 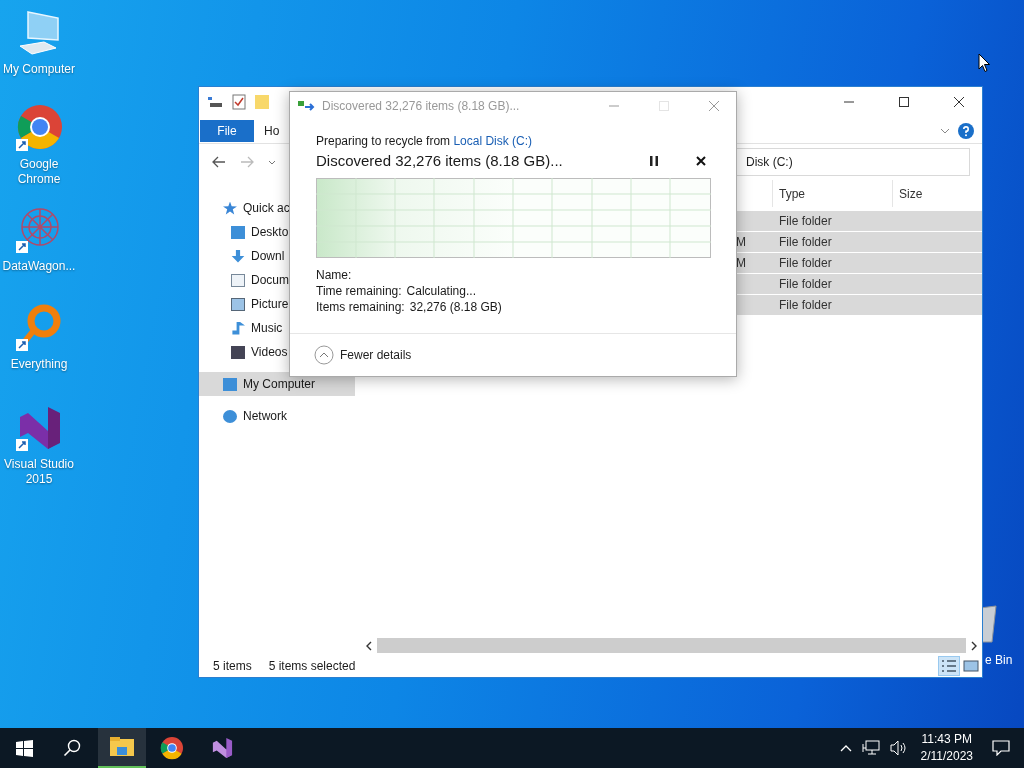 I want to click on source-text: Preparing to recycle from Local Disk (C:), so click(x=425, y=141).